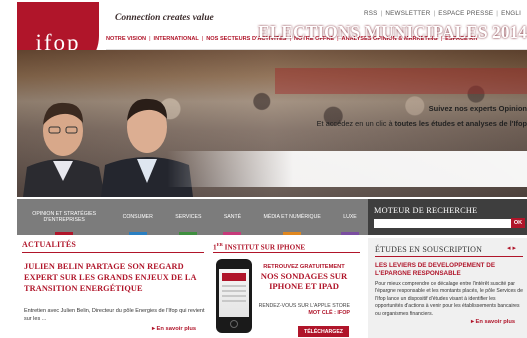 The height and width of the screenshot is (338, 527). What do you see at coordinates (286, 252) in the screenshot?
I see `iphone-divider` at bounding box center [286, 252].